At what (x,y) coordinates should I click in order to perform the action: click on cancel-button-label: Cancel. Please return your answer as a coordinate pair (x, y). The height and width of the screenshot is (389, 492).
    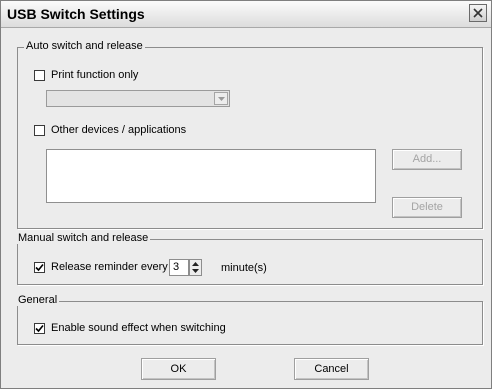
    Looking at the image, I should click on (331, 369).